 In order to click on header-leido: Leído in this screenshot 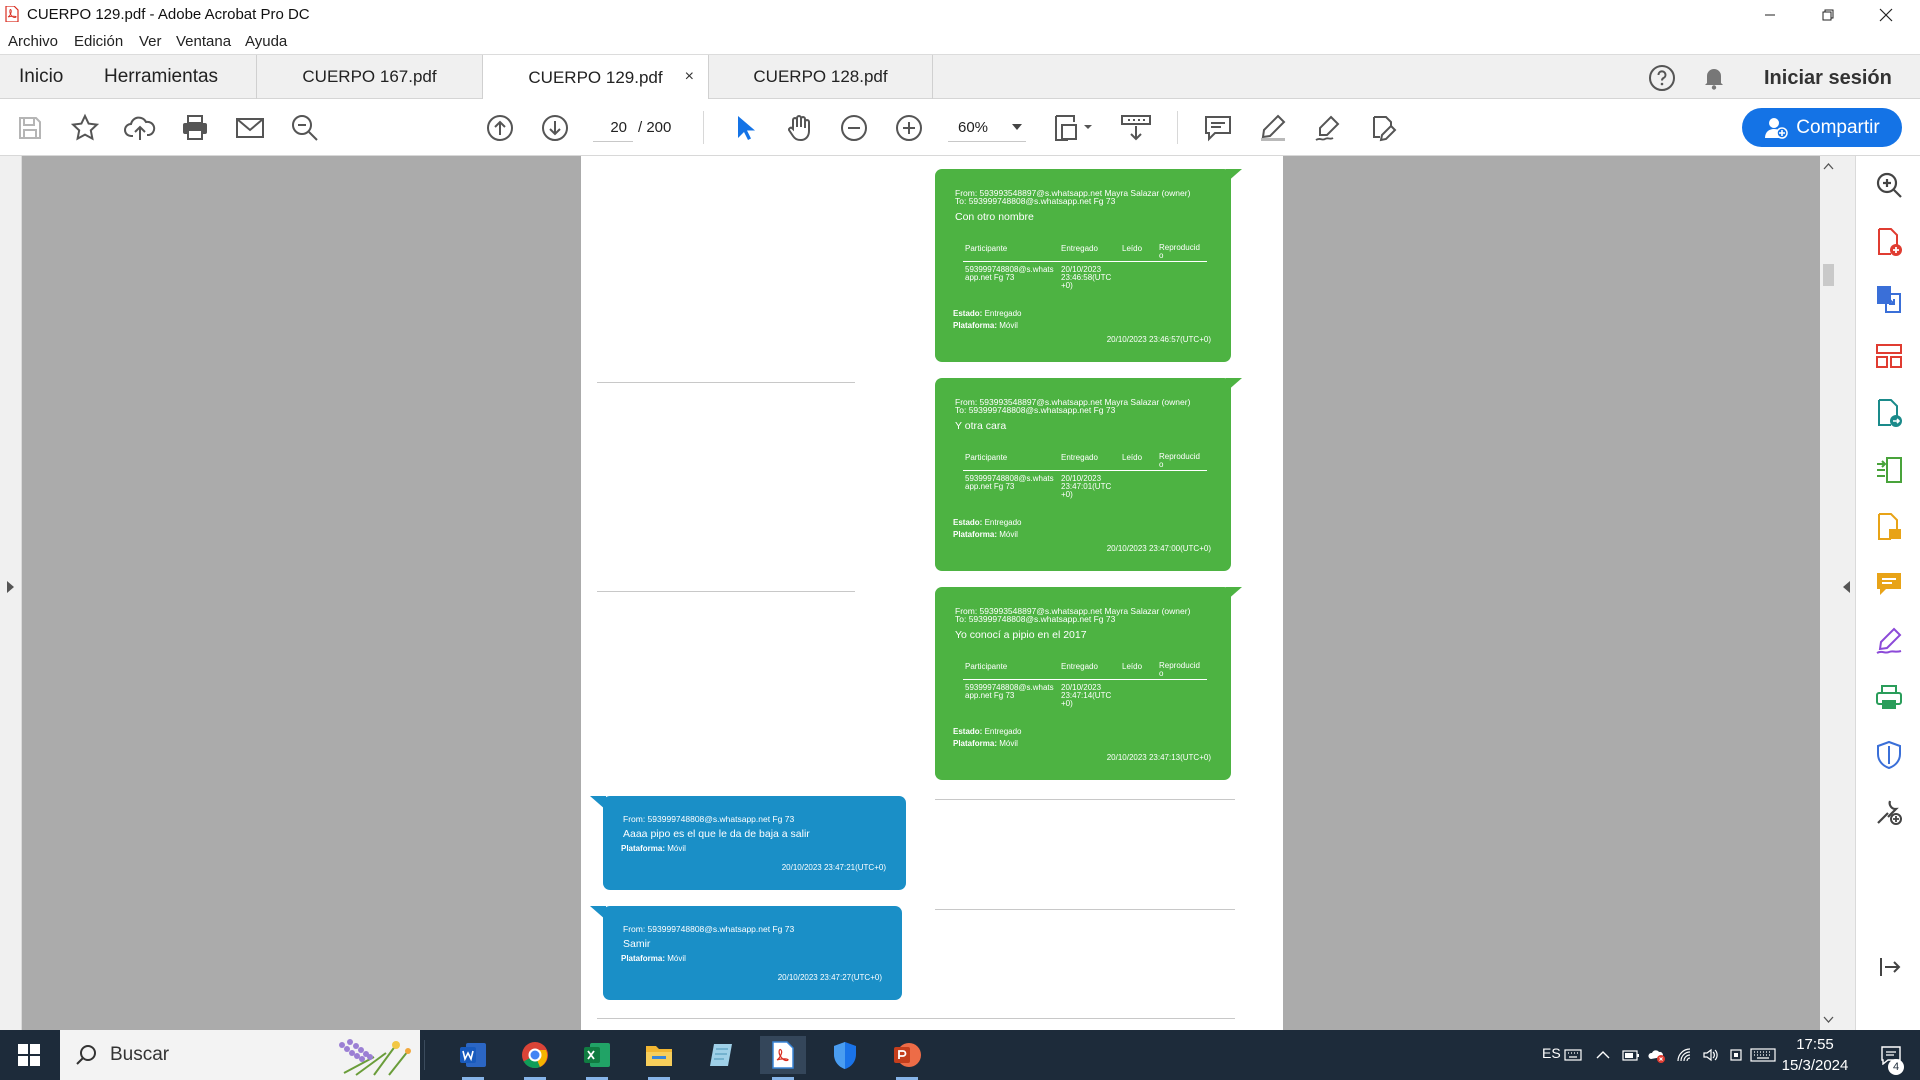, I will do `click(1132, 666)`.